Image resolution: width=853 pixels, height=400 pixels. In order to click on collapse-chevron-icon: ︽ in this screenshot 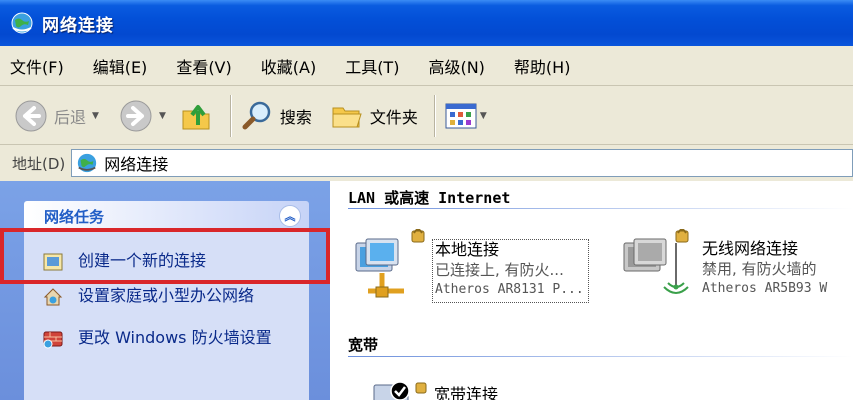, I will do `click(290, 216)`.